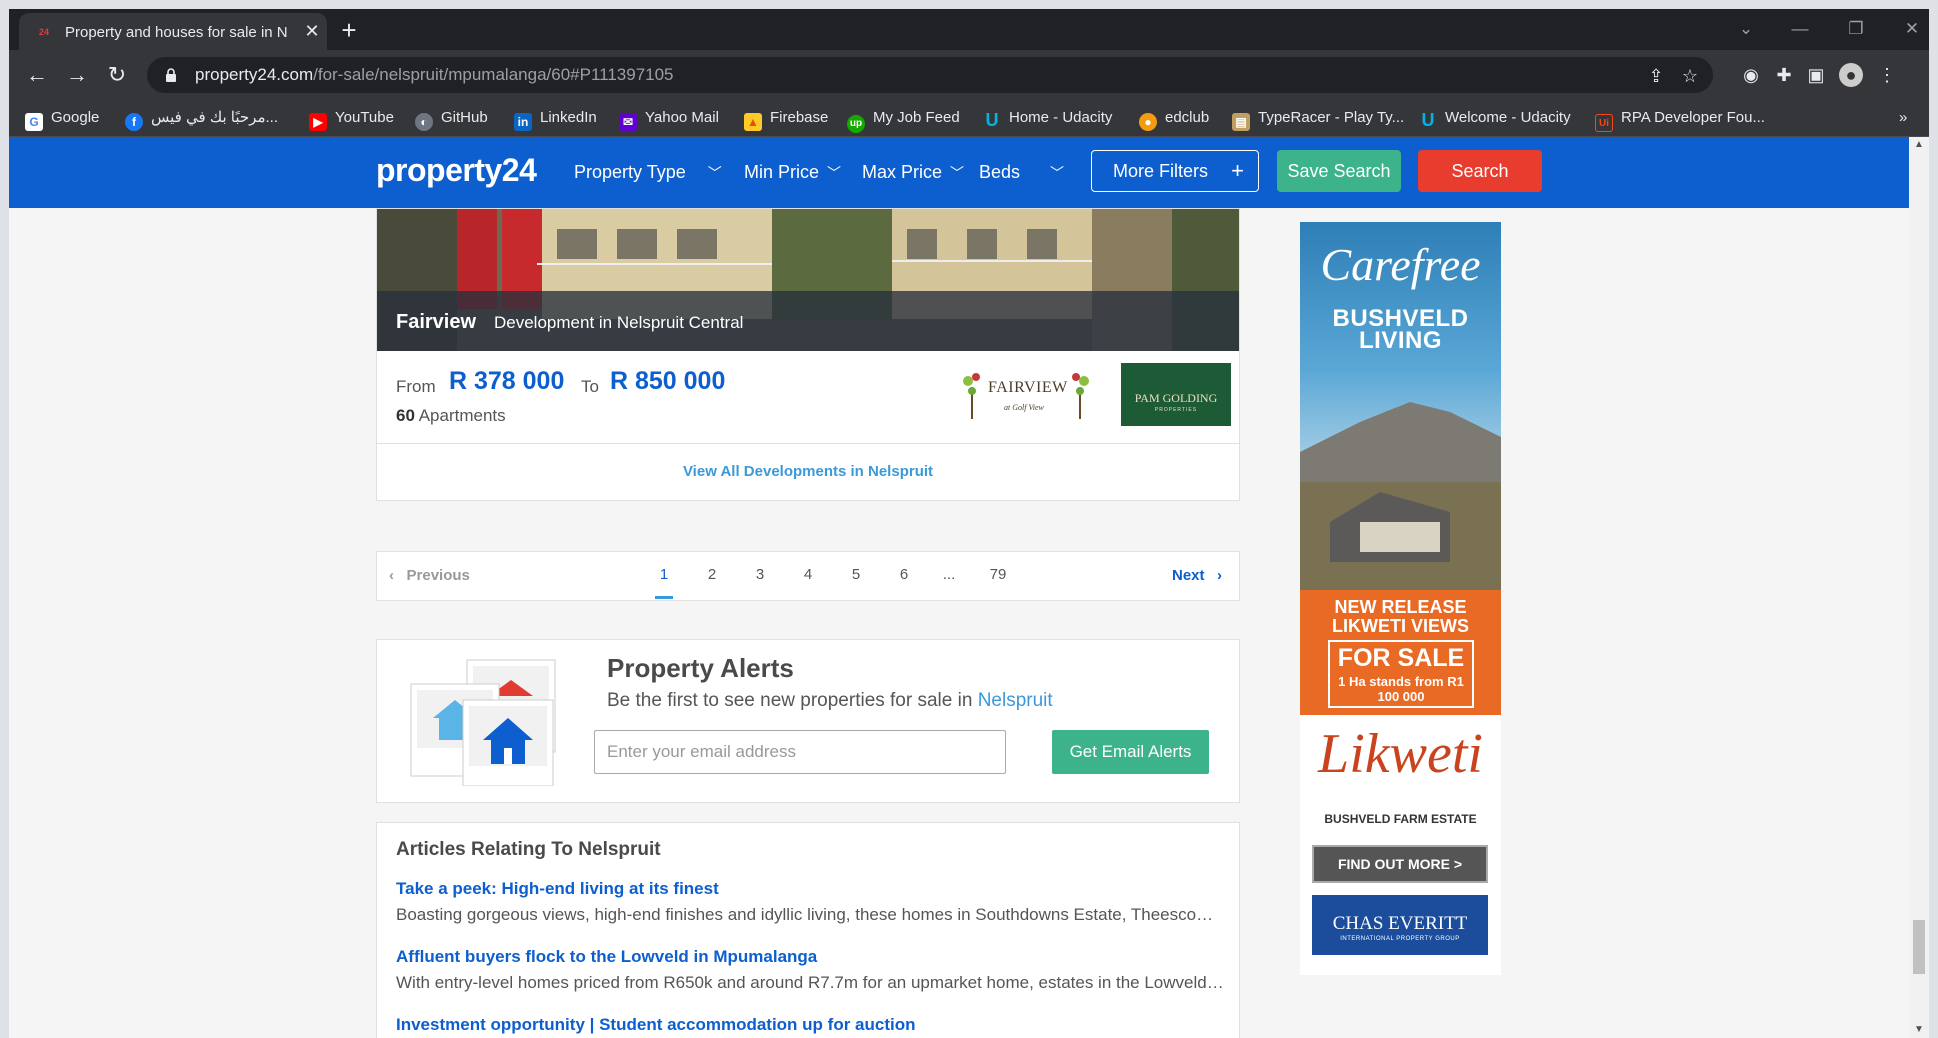 The height and width of the screenshot is (1038, 1938). What do you see at coordinates (753, 122) in the screenshot?
I see `firebase-icon: ▲` at bounding box center [753, 122].